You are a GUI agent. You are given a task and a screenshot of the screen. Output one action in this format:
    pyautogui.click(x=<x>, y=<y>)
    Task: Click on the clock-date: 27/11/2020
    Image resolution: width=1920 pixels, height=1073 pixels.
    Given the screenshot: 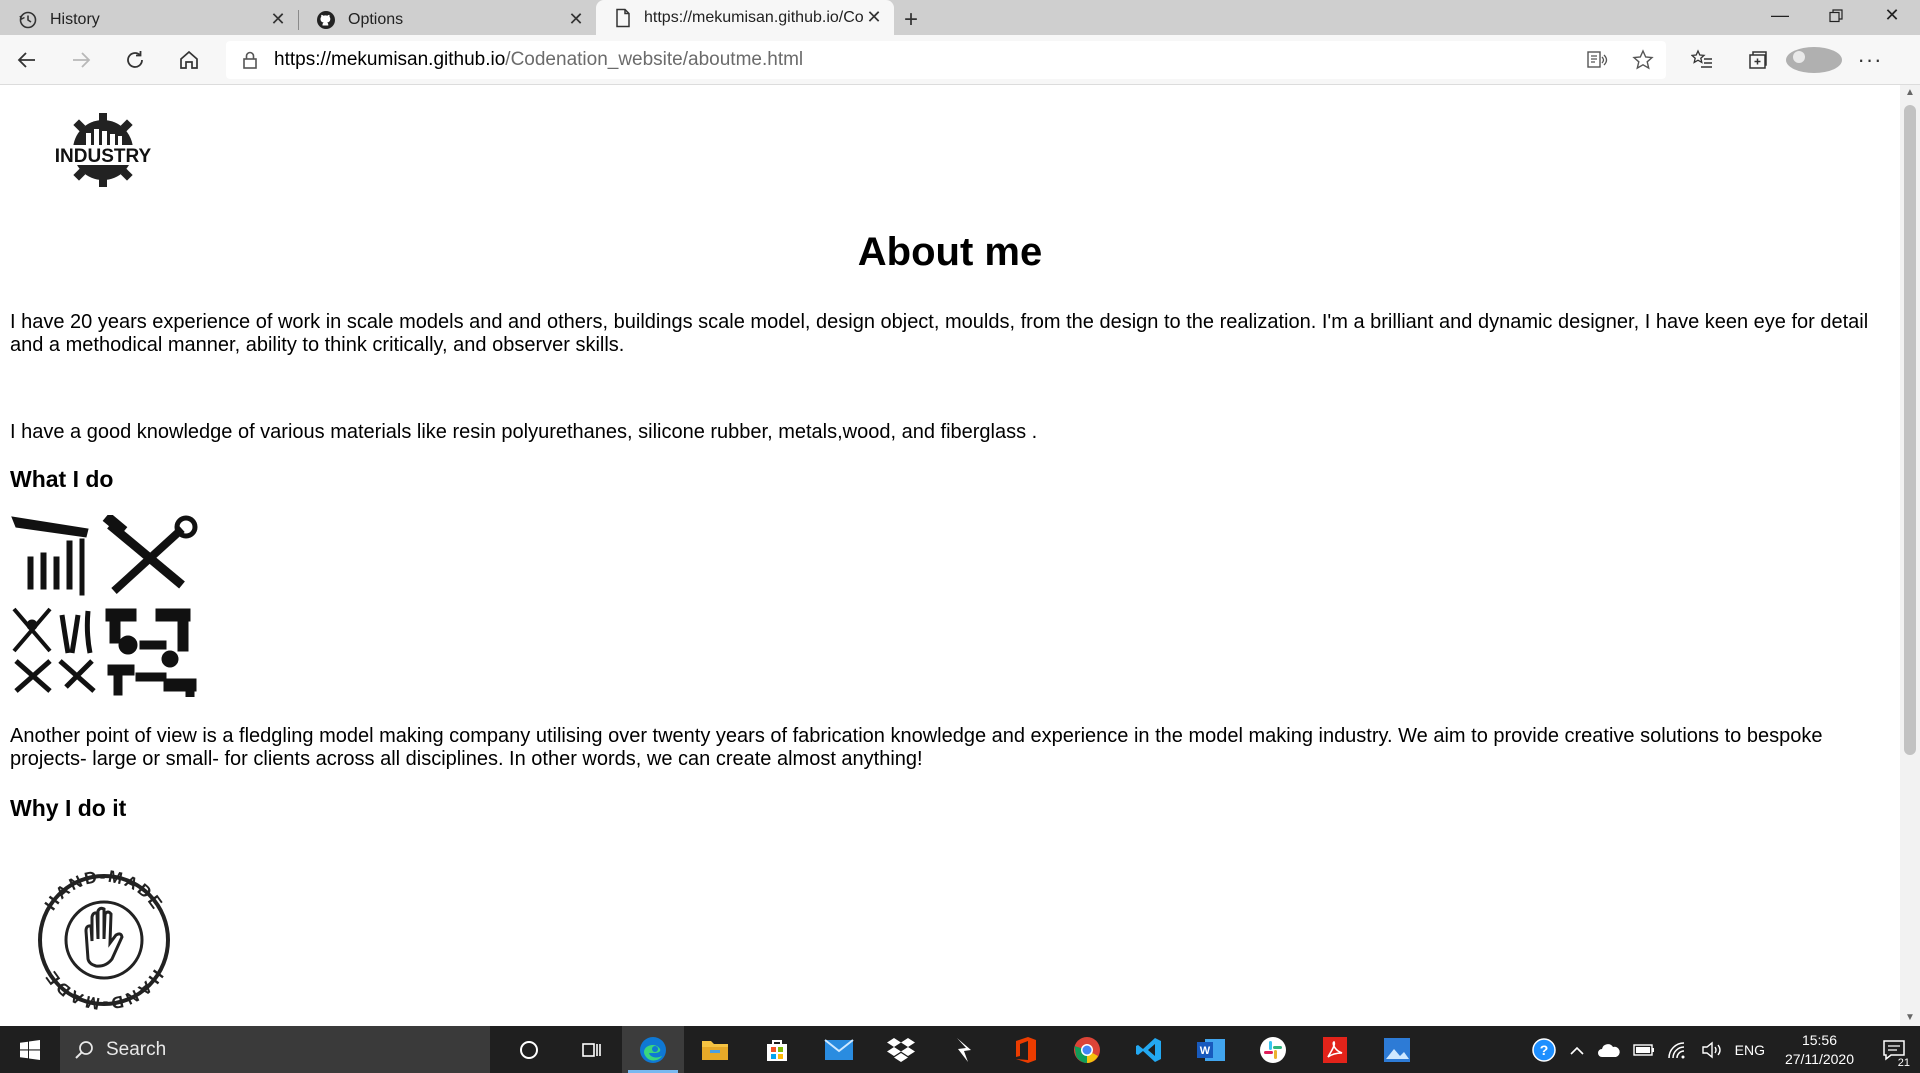 What is the action you would take?
    pyautogui.click(x=1819, y=1058)
    